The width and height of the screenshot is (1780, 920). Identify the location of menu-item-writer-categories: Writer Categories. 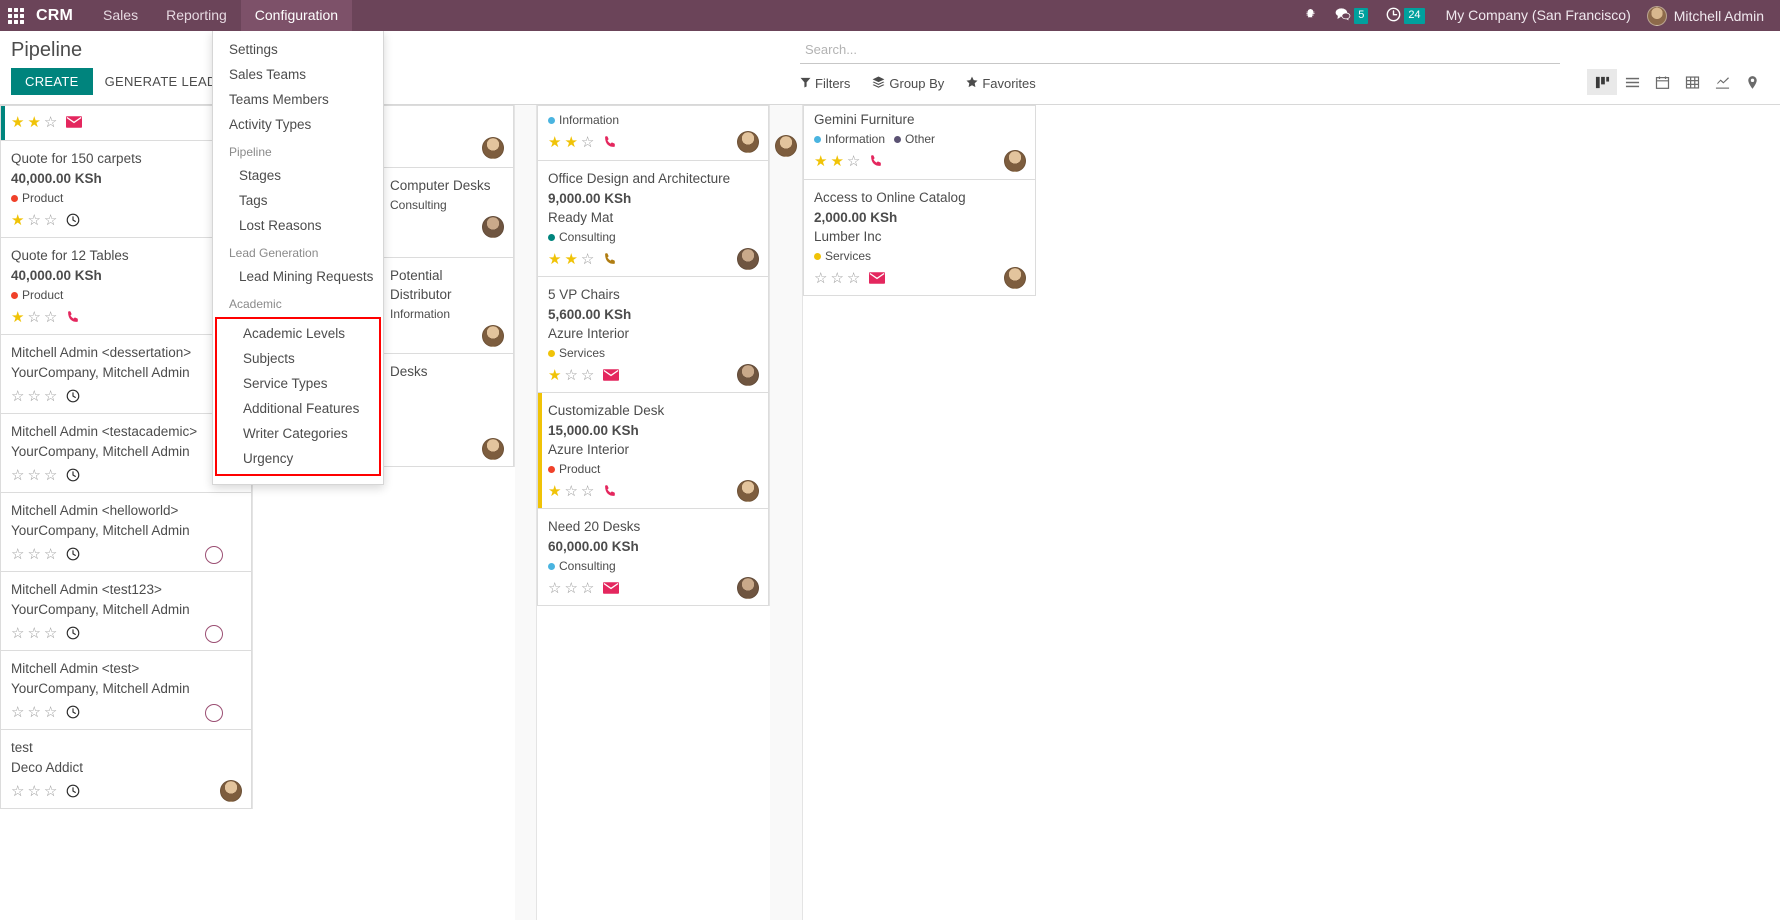
(298, 433).